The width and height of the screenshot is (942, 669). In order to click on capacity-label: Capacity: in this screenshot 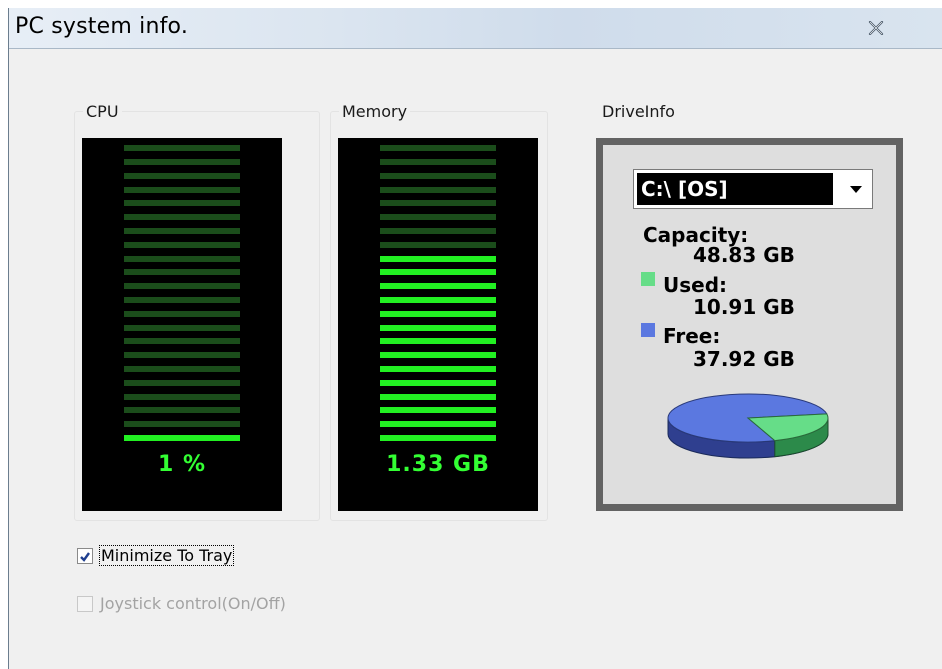, I will do `click(696, 235)`.